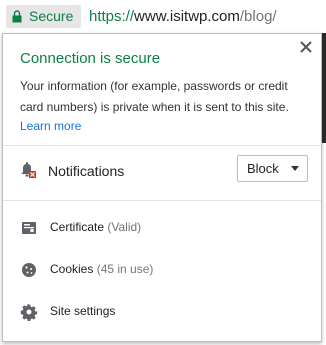  What do you see at coordinates (86, 171) in the screenshot?
I see `permission-label: Notifications` at bounding box center [86, 171].